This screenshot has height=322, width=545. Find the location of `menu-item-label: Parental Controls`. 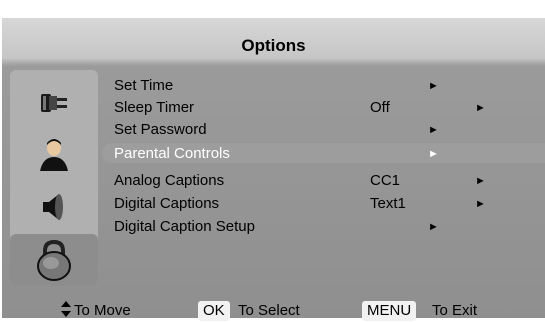

menu-item-label: Parental Controls is located at coordinates (172, 153).